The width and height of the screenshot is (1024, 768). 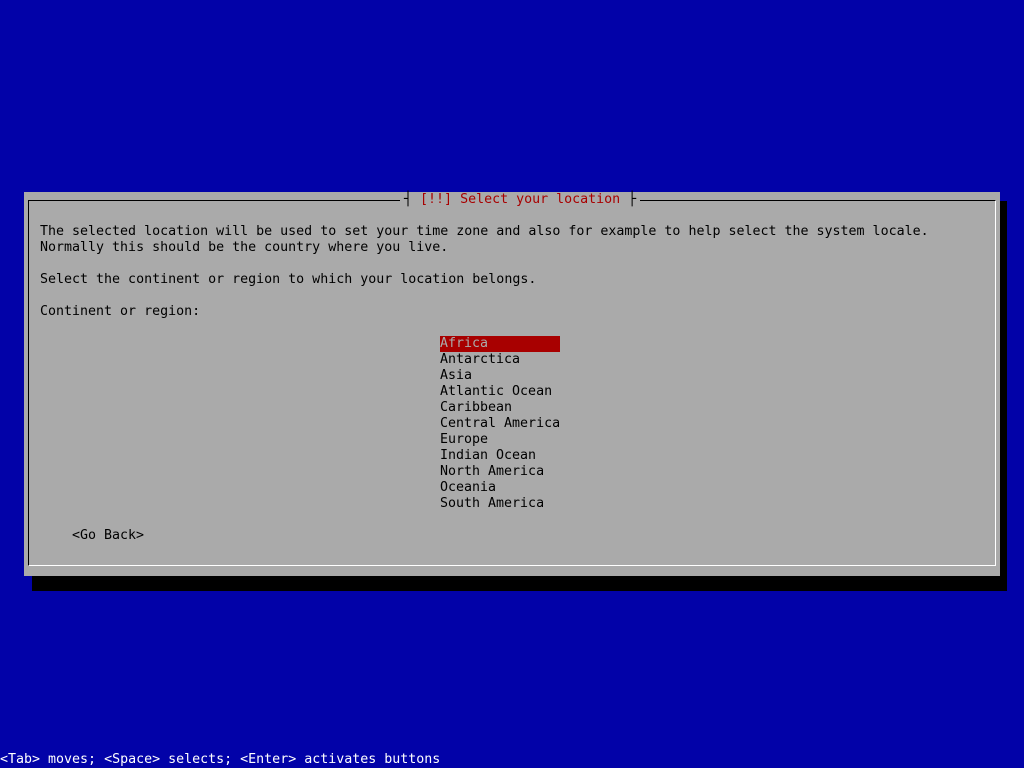 I want to click on region-item-central-america: Central America, so click(x=500, y=424).